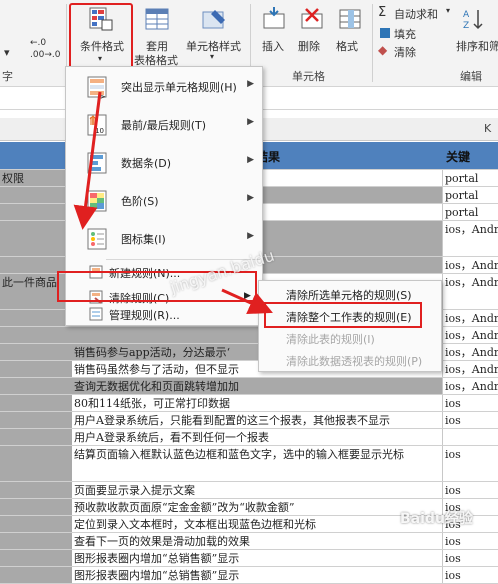 The height and width of the screenshot is (584, 498). I want to click on clear-sheet-highlight, so click(343, 315).